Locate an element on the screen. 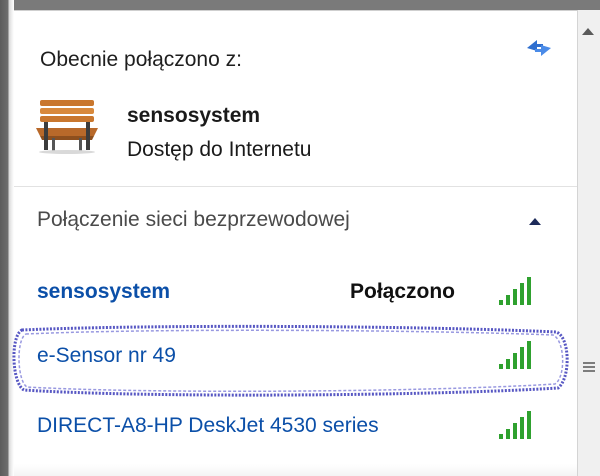  network-row-direct-hp: DIRECT-A8-HP DeskJet 4530 series is located at coordinates (295, 428).